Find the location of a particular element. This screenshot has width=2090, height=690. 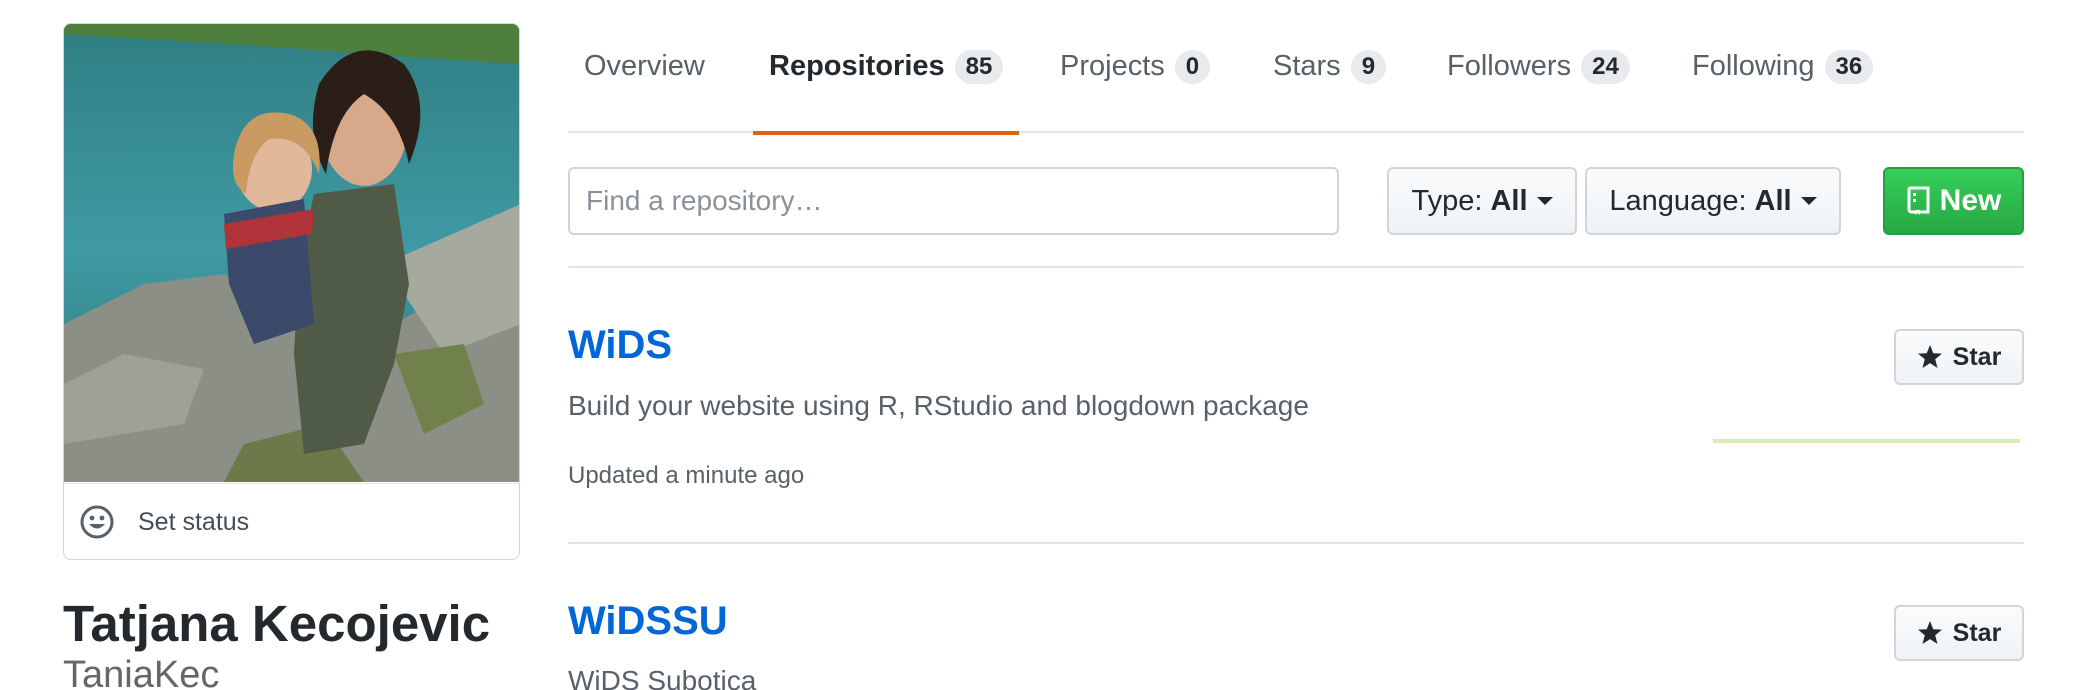

set-status-label: Set status is located at coordinates (194, 521).